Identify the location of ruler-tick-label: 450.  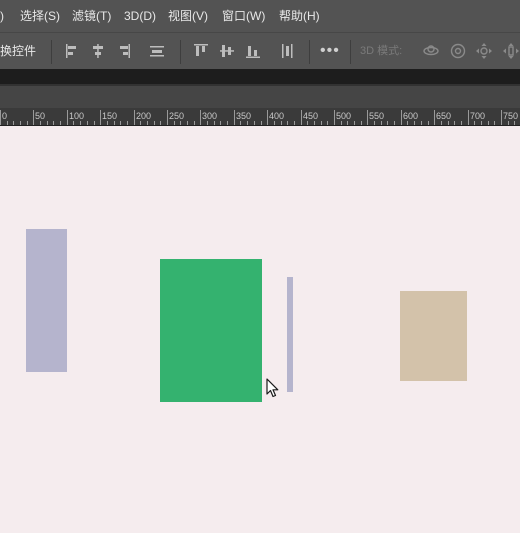
(310, 116).